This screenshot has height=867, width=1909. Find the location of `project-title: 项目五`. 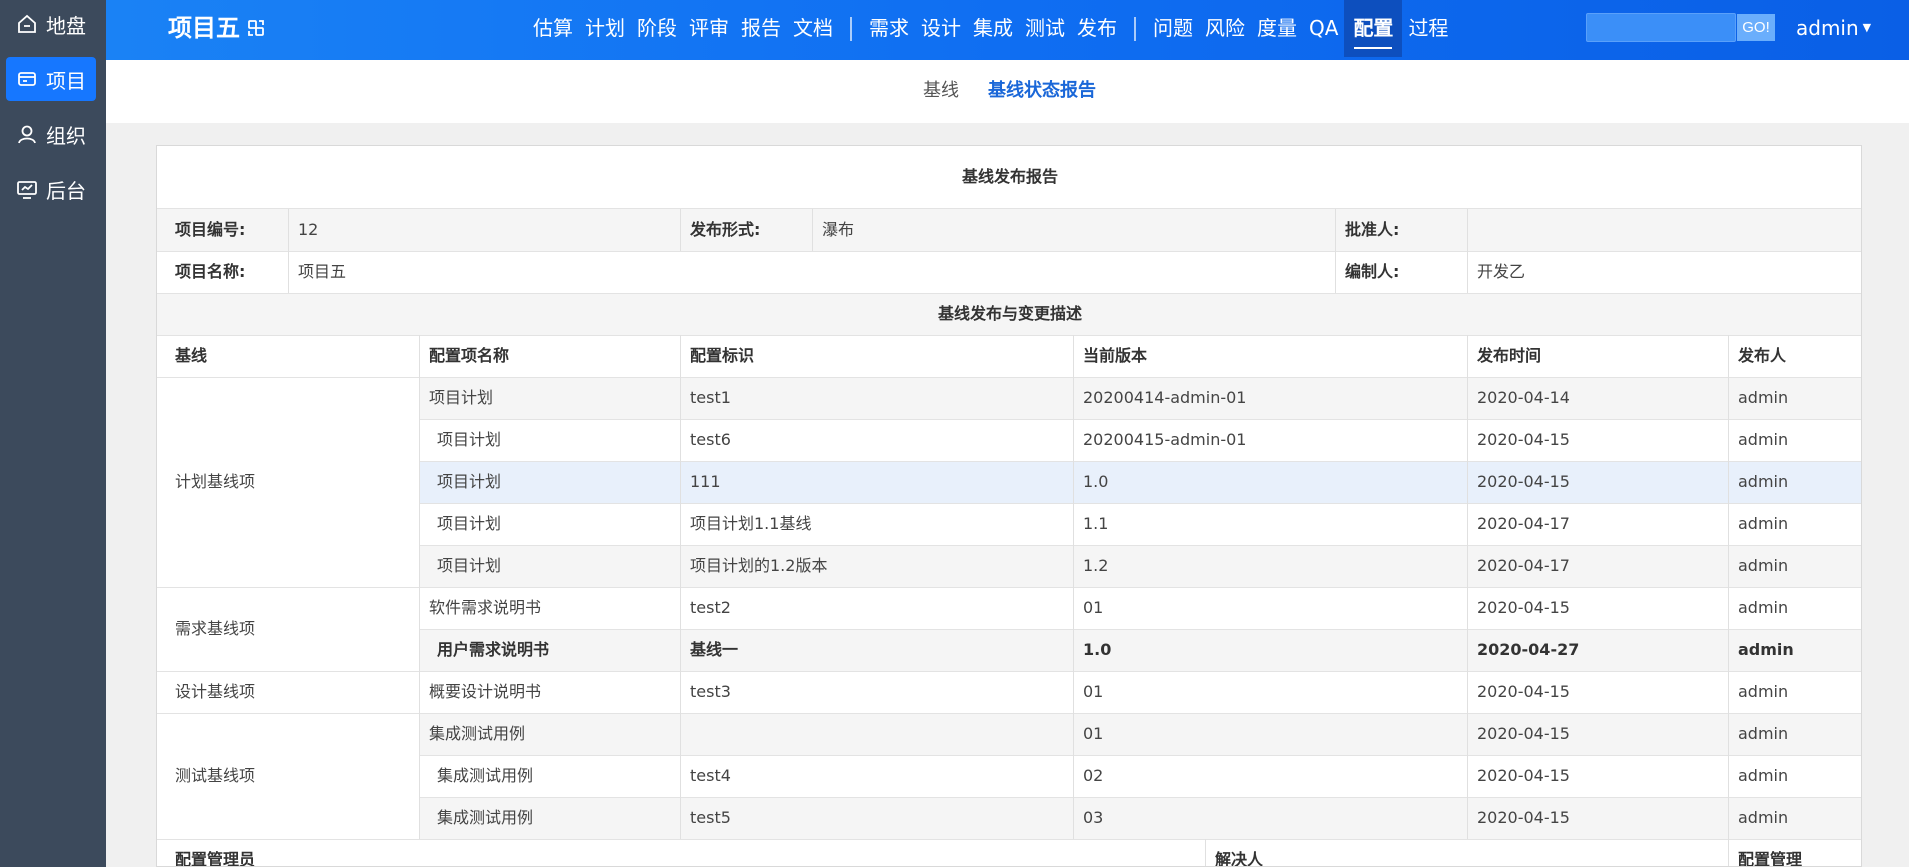

project-title: 项目五 is located at coordinates (204, 28).